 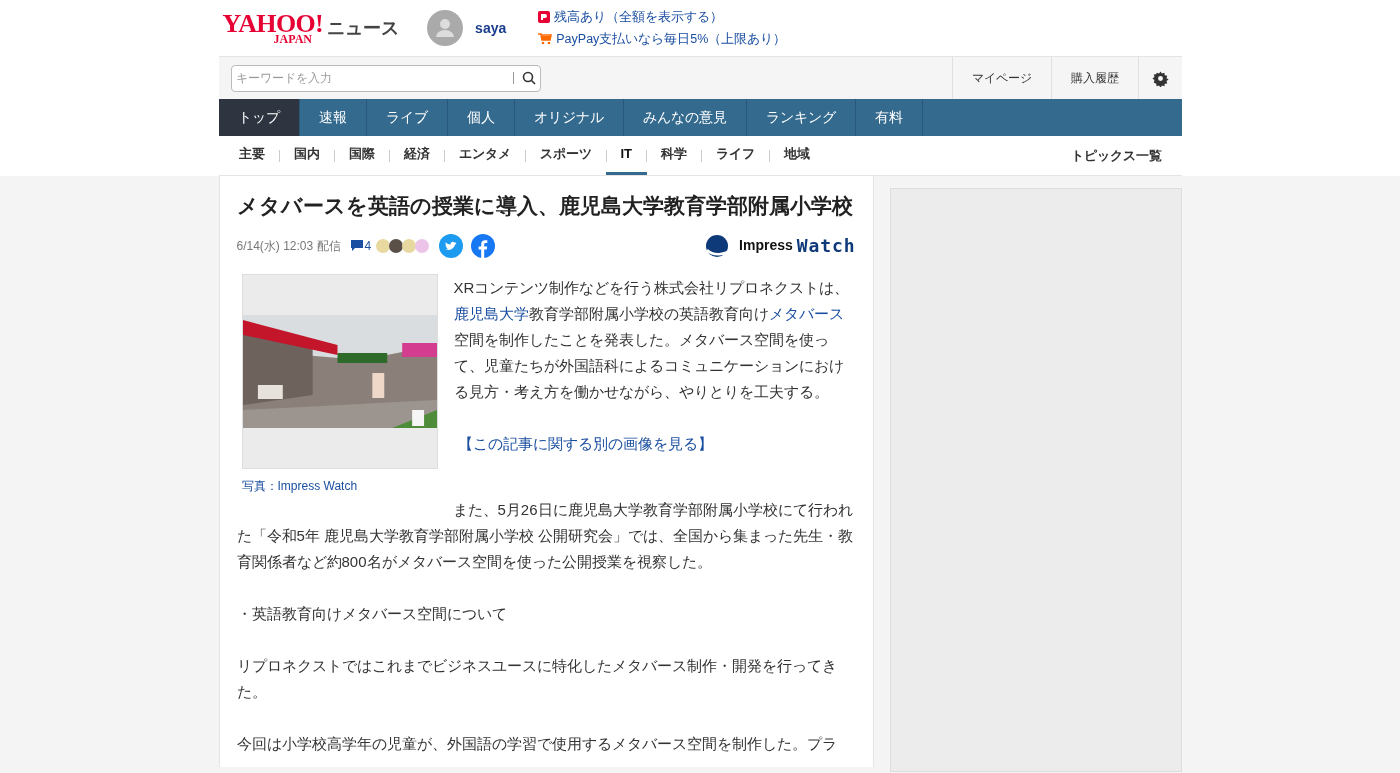 I want to click on article-paragraph: 今回は小学校高学年の児童が、外国語の学習で使用するメタバース空間を制作した。プラ, so click(x=537, y=743).